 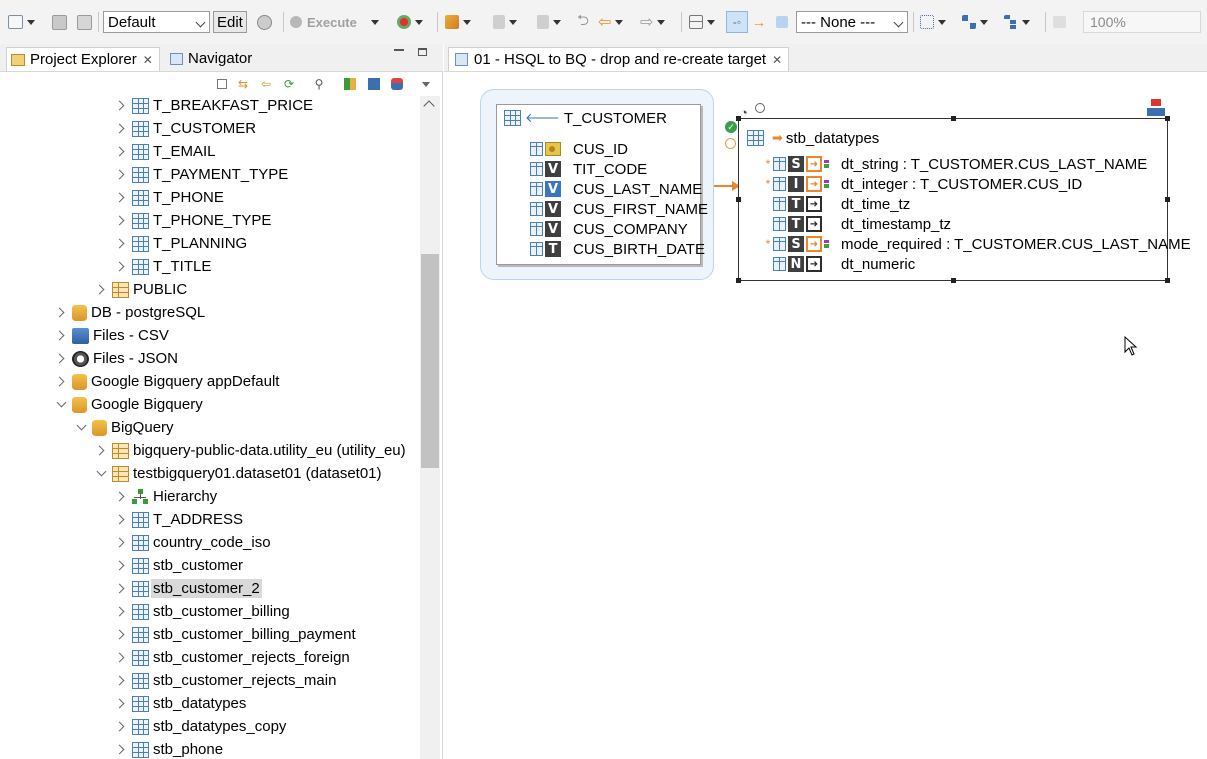 What do you see at coordinates (230, 22) in the screenshot?
I see `edit-button: Edit` at bounding box center [230, 22].